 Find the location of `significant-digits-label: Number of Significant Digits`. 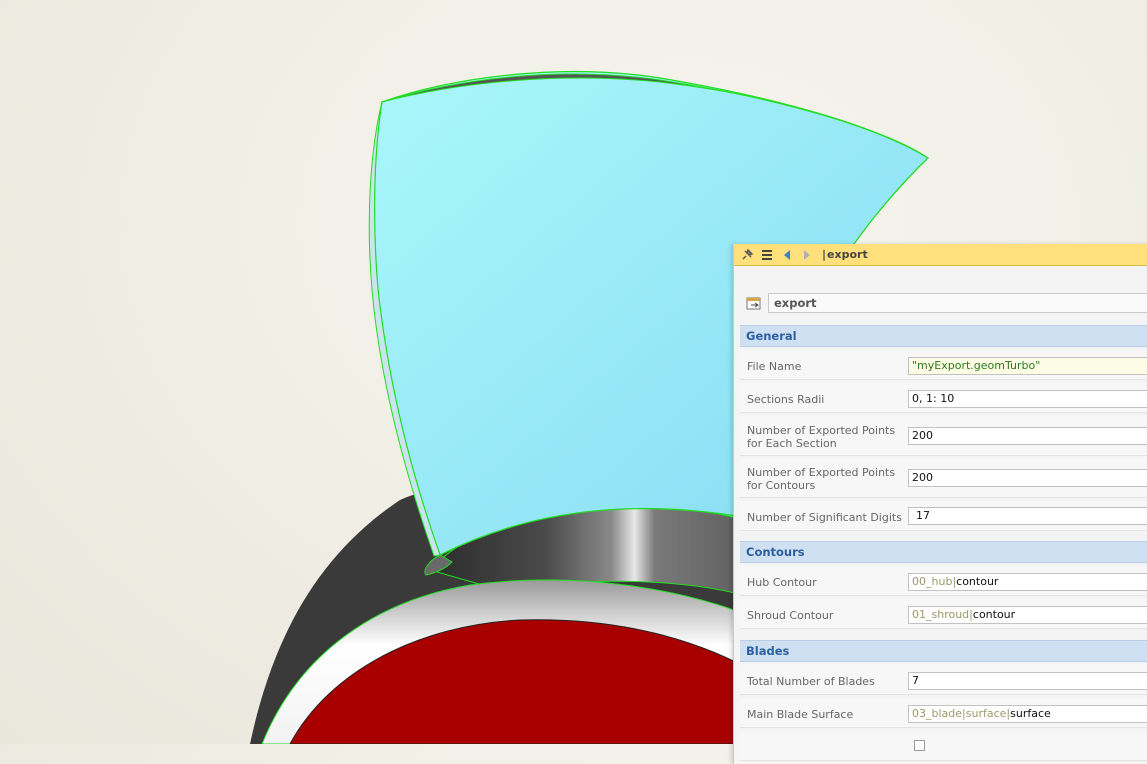

significant-digits-label: Number of Significant Digits is located at coordinates (824, 517).